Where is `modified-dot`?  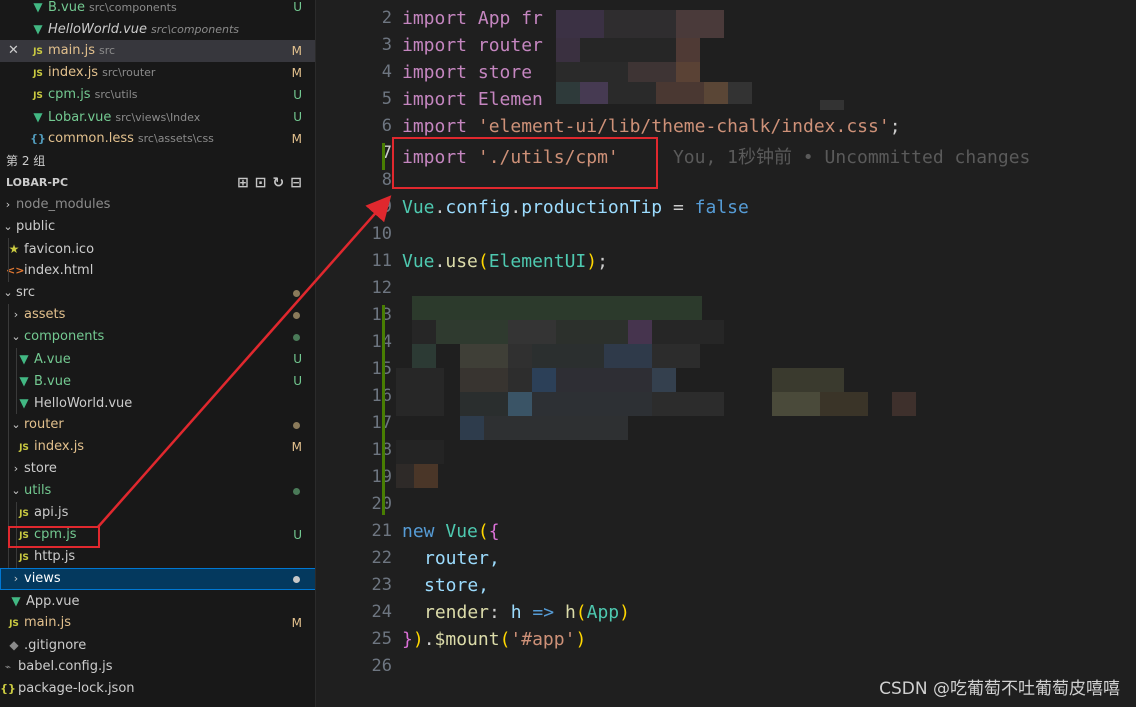
modified-dot is located at coordinates (296, 579).